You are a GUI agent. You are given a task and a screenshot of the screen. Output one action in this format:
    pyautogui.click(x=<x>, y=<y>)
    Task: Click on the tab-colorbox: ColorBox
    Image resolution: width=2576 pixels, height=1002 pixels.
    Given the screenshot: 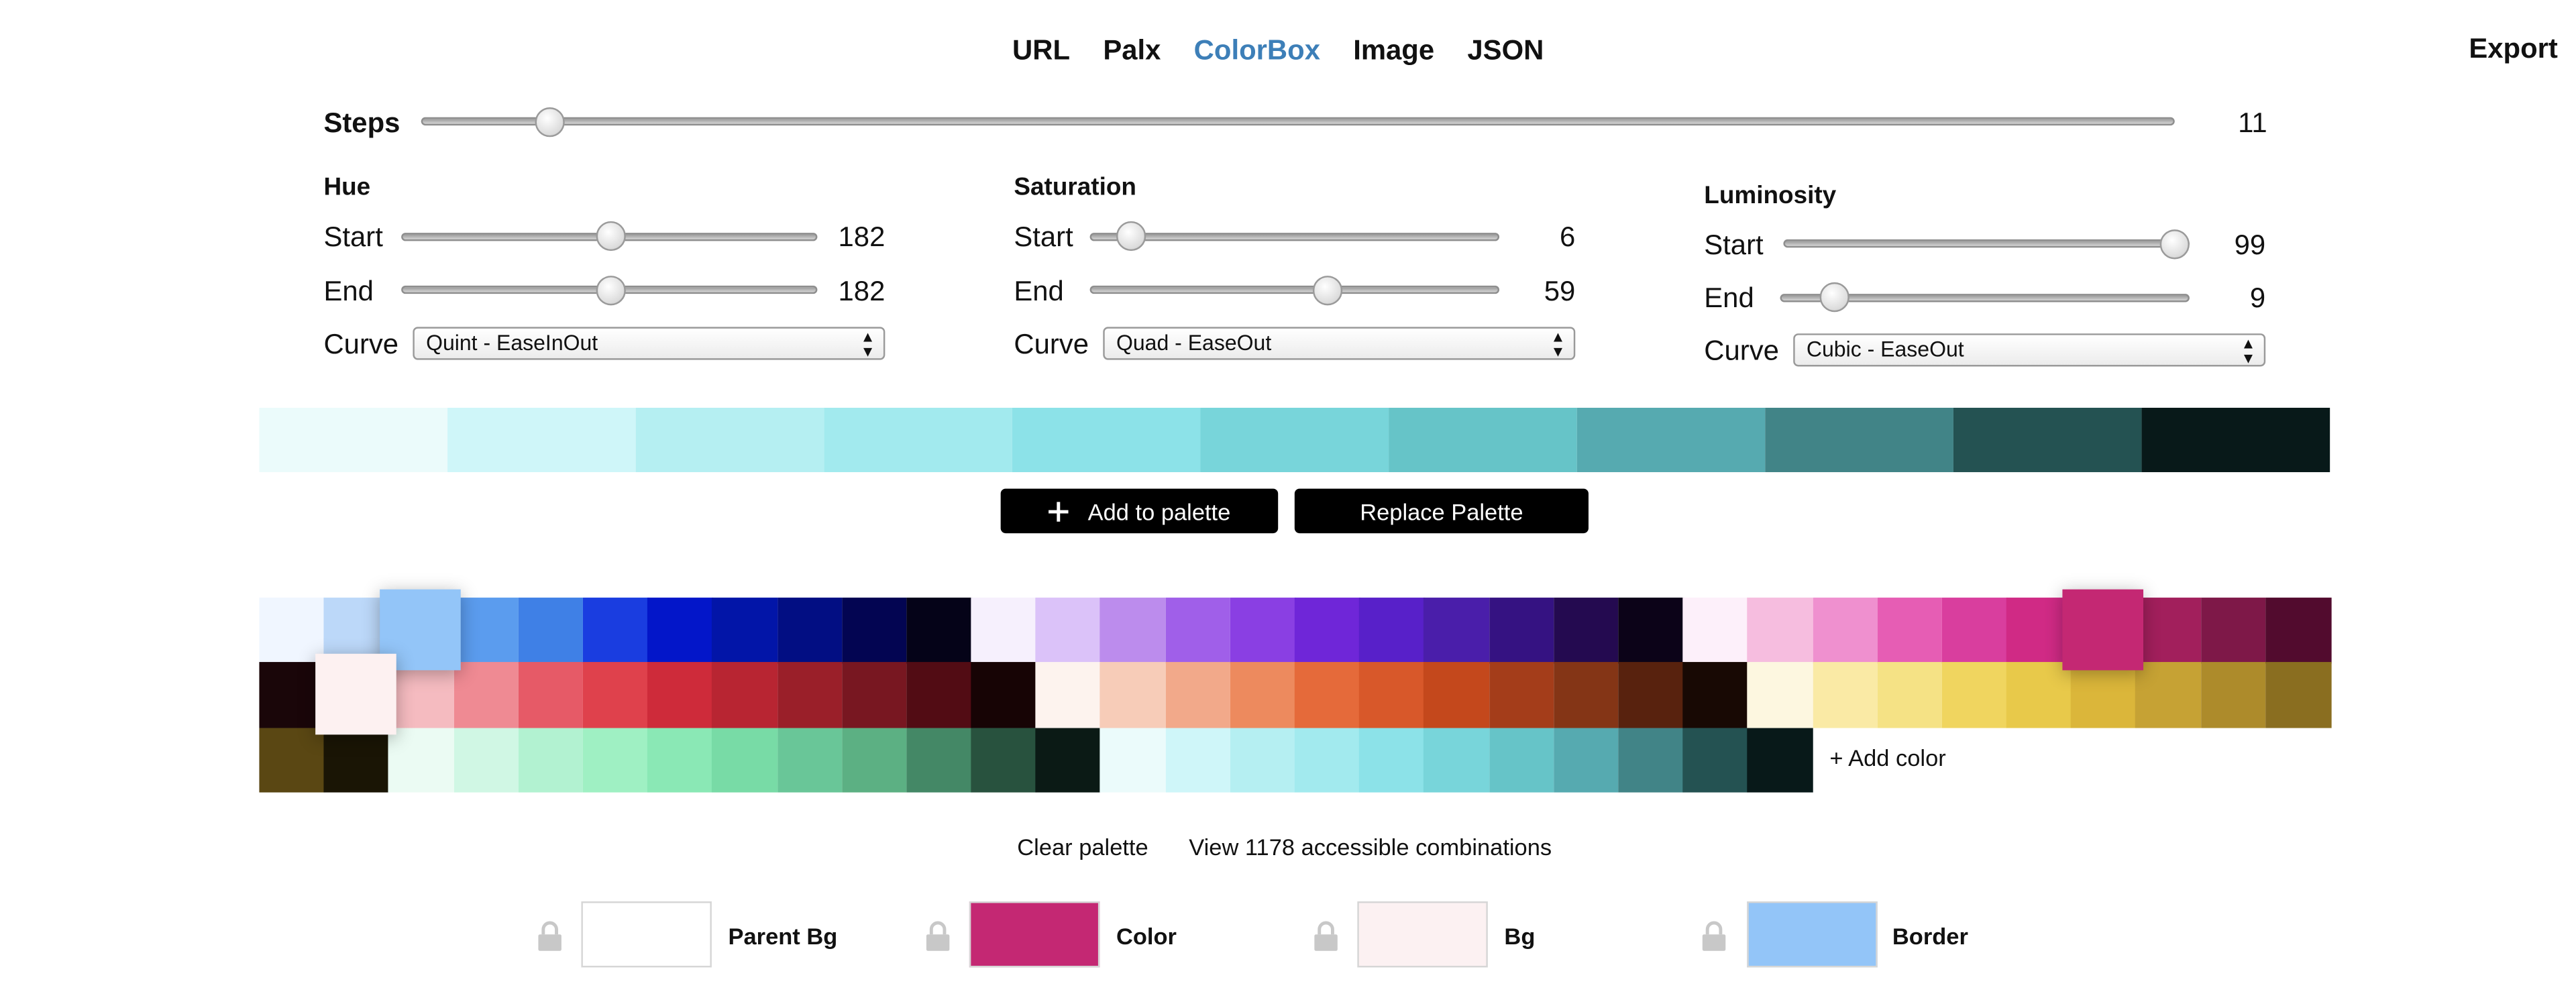 What is the action you would take?
    pyautogui.click(x=1257, y=52)
    